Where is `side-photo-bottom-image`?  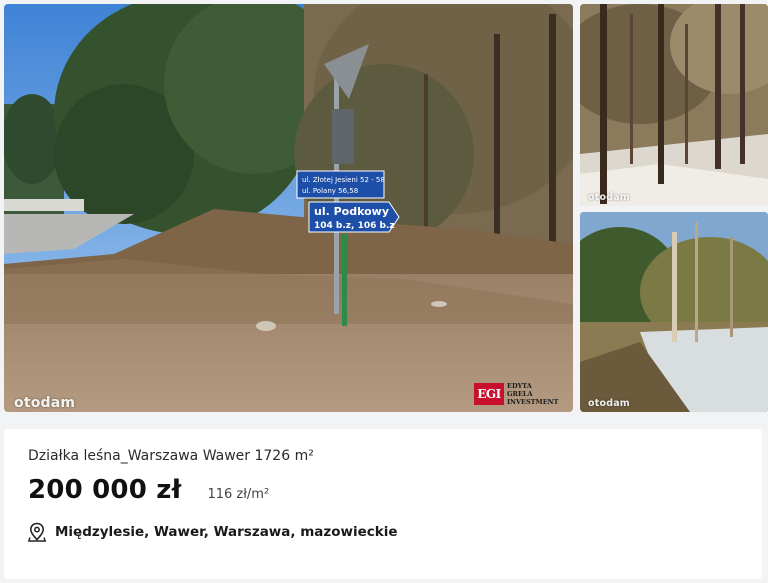 side-photo-bottom-image is located at coordinates (674, 312).